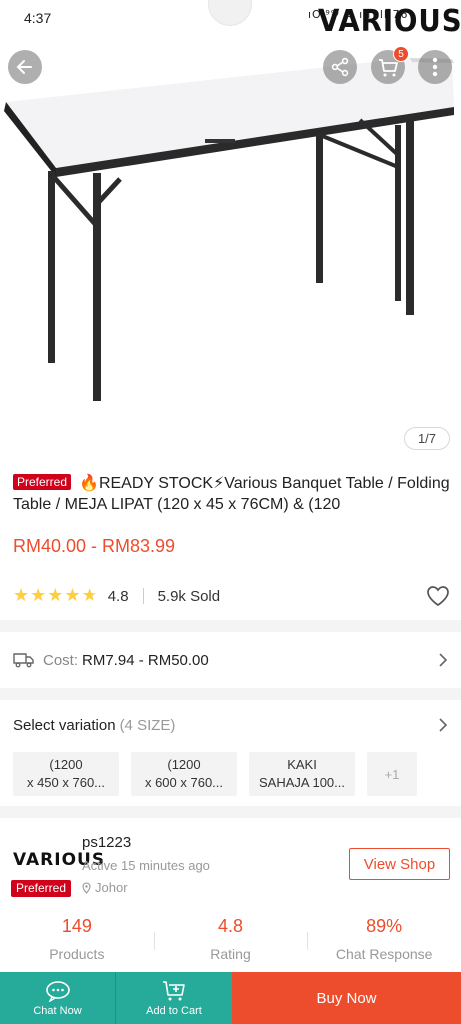 The height and width of the screenshot is (1024, 461). Describe the element at coordinates (64, 725) in the screenshot. I see `variation-title: Select variation` at that location.